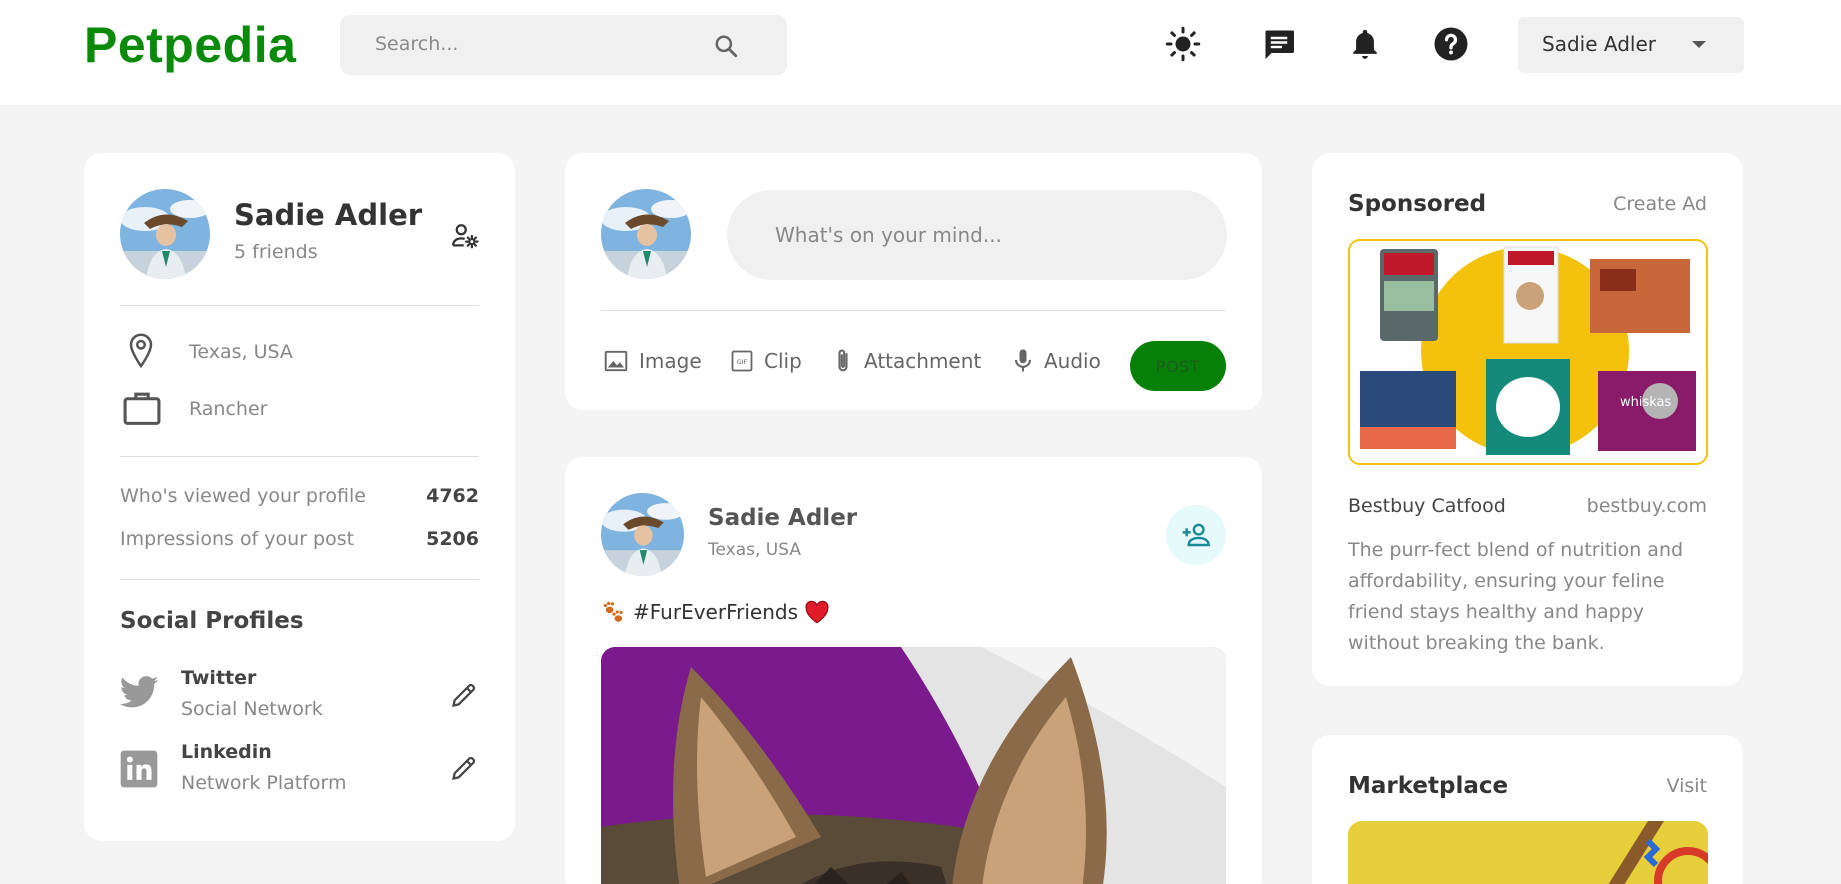  I want to click on social-type: Social Network, so click(252, 709).